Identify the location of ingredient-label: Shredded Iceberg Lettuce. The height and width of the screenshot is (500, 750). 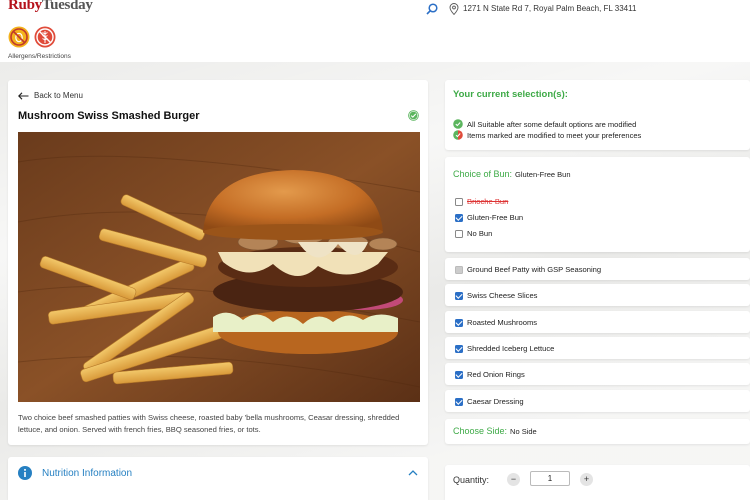
(511, 348).